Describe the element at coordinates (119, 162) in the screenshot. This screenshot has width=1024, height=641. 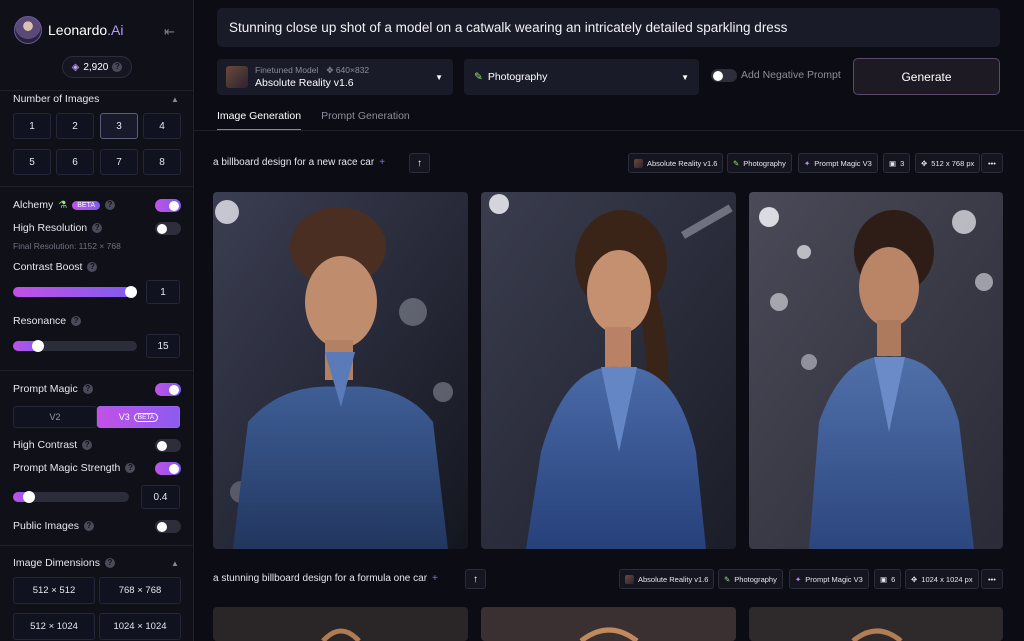
I see `num-images-option-7: 7` at that location.